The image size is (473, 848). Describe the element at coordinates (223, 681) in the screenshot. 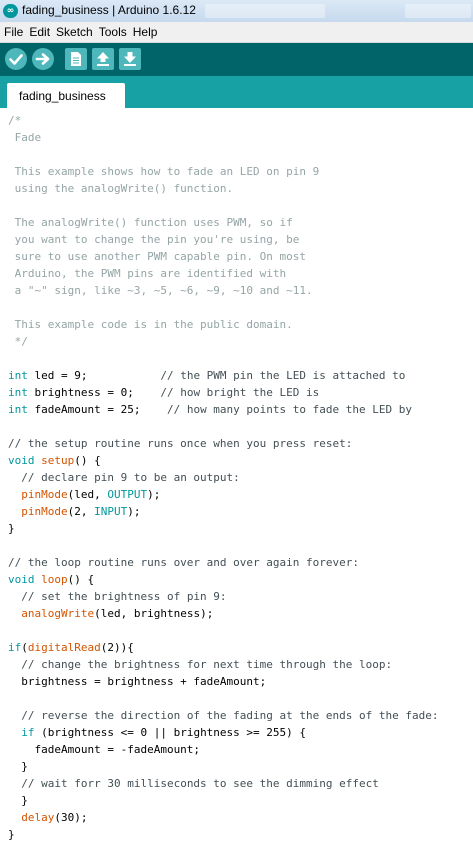

I see `code-line: brightness = brightness + fadeAmount;` at that location.